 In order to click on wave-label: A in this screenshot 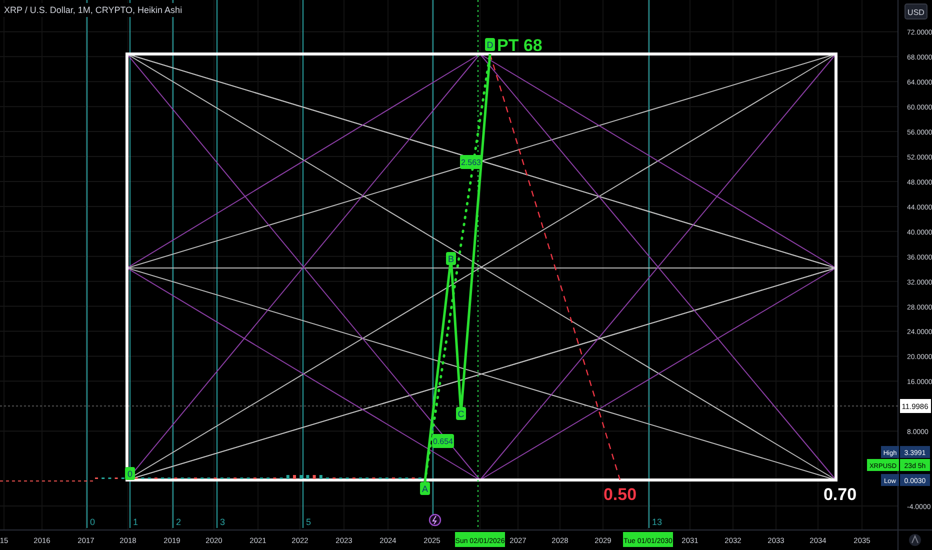, I will do `click(425, 488)`.